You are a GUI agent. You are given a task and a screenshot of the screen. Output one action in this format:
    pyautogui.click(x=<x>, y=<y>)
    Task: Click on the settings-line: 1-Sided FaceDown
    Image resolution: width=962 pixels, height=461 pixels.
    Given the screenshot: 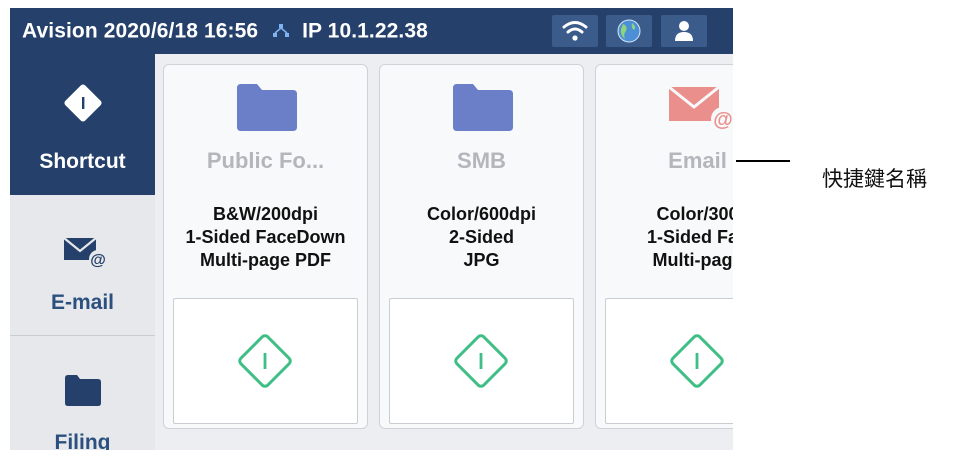 What is the action you would take?
    pyautogui.click(x=265, y=237)
    